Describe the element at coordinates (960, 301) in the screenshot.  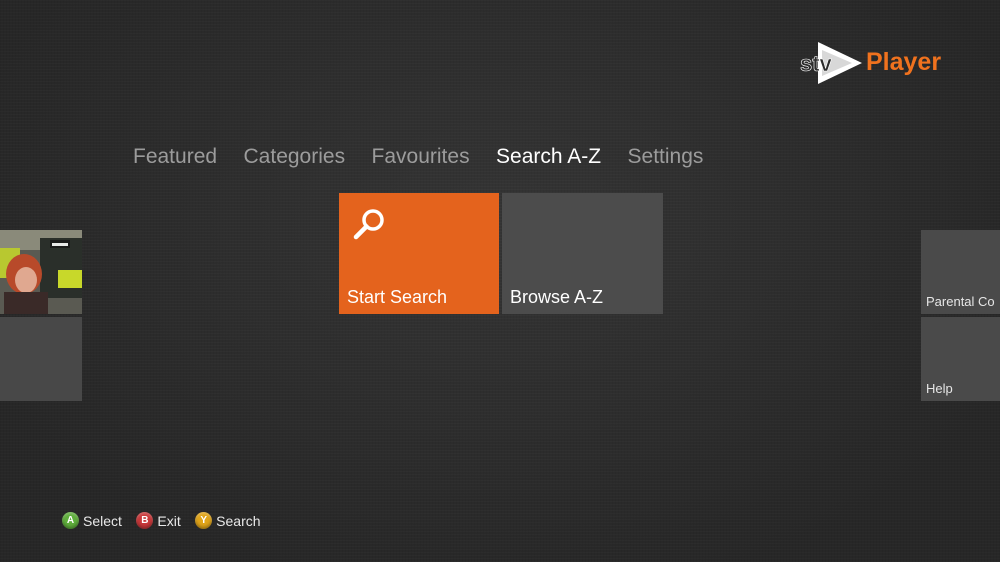
I see `parental-controls-label: Parental Co` at that location.